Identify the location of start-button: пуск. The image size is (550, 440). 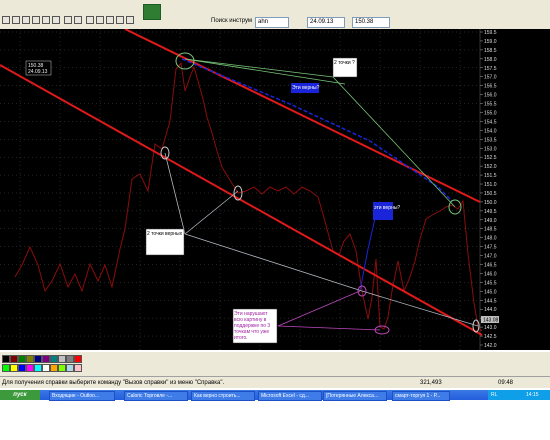
(20, 395).